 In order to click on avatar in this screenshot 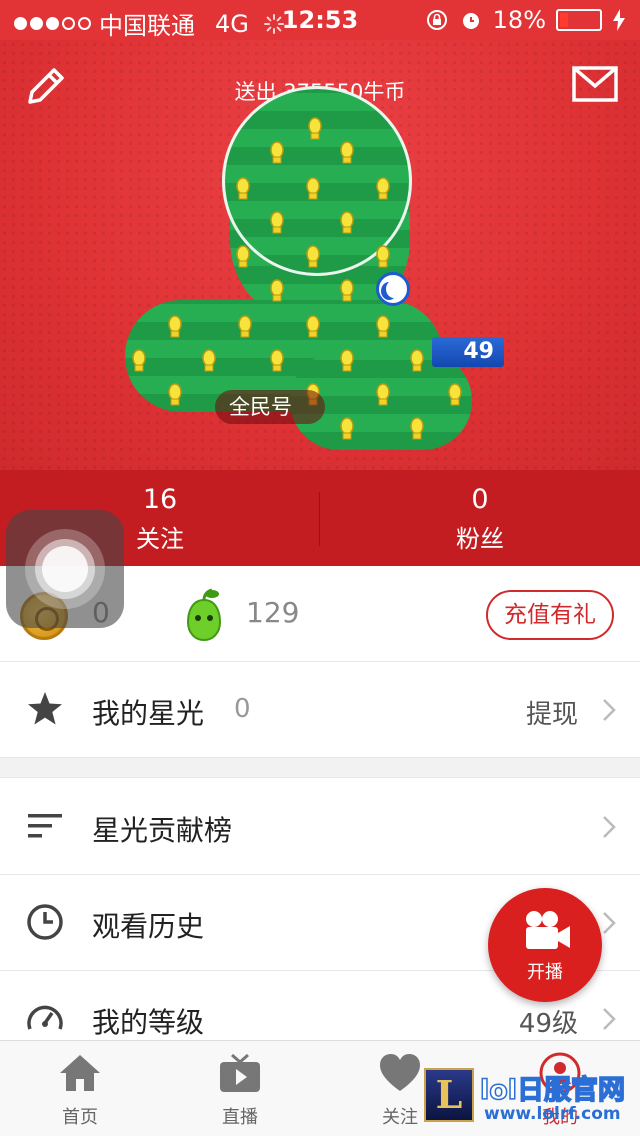, I will do `click(317, 181)`.